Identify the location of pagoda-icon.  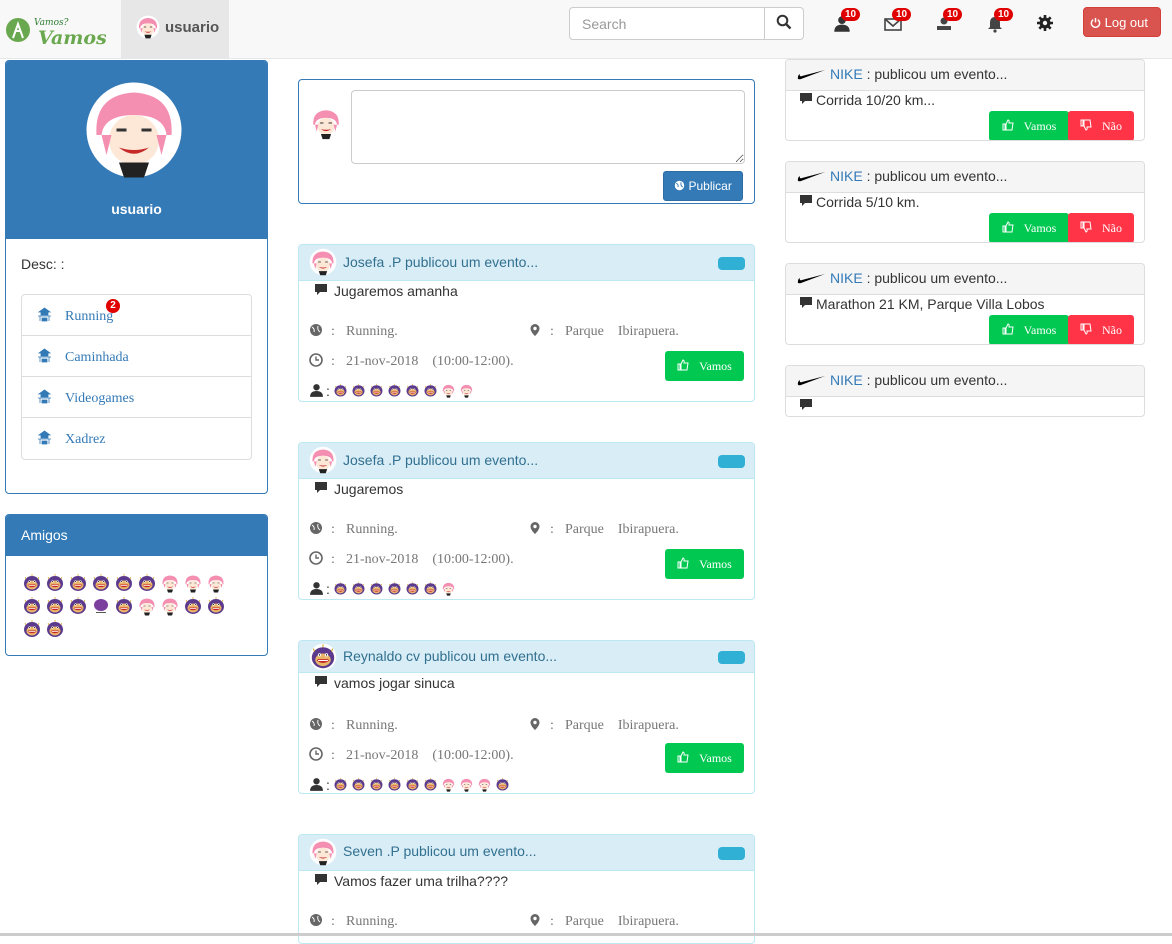
(44, 355).